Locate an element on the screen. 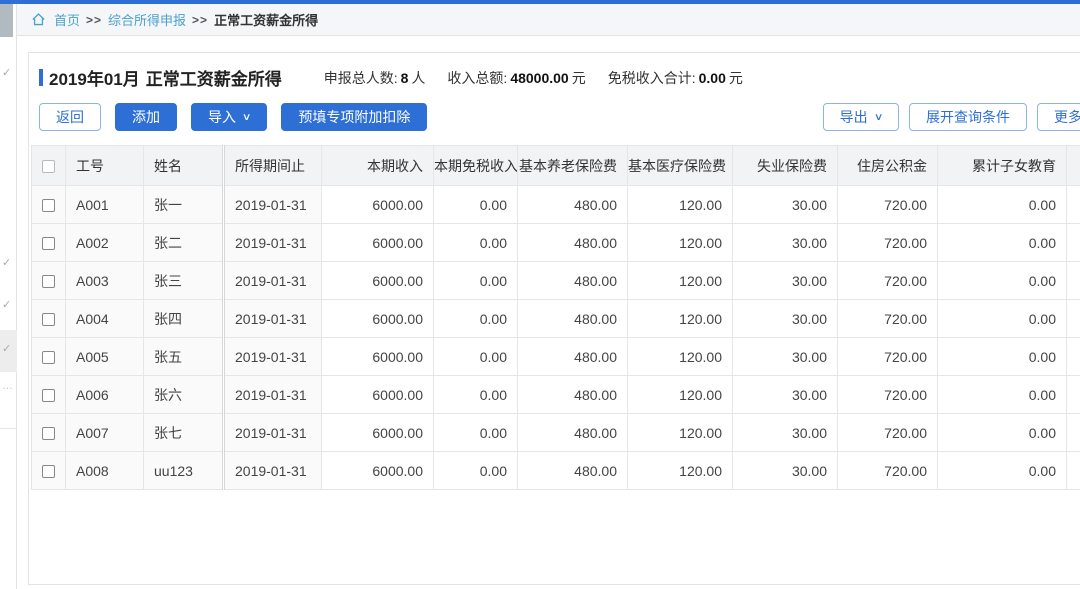  title-accent-marker is located at coordinates (41, 77).